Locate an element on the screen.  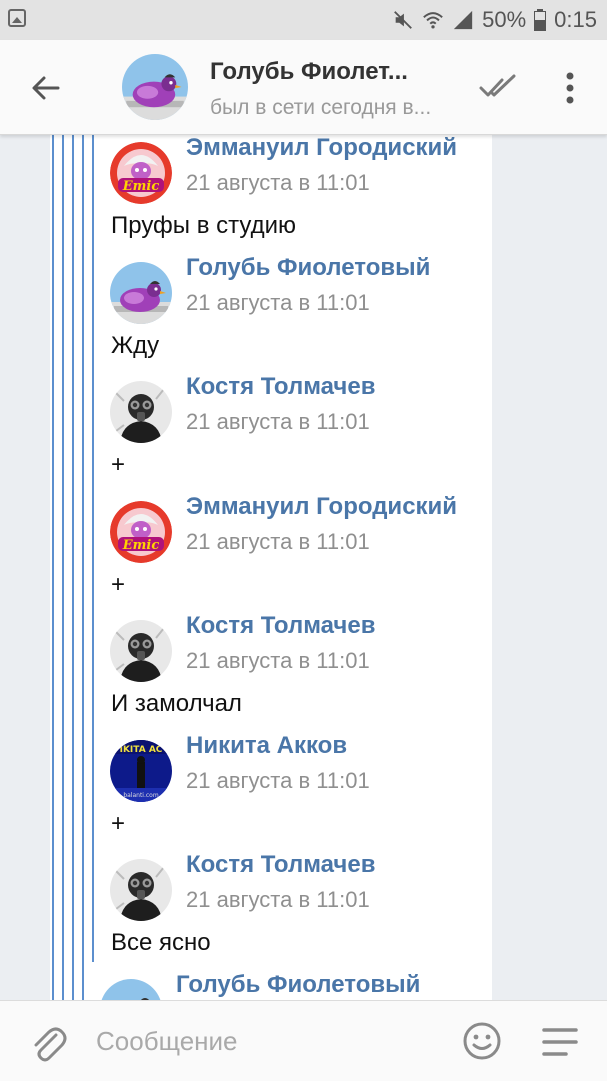
smiley-icon is located at coordinates (482, 1041).